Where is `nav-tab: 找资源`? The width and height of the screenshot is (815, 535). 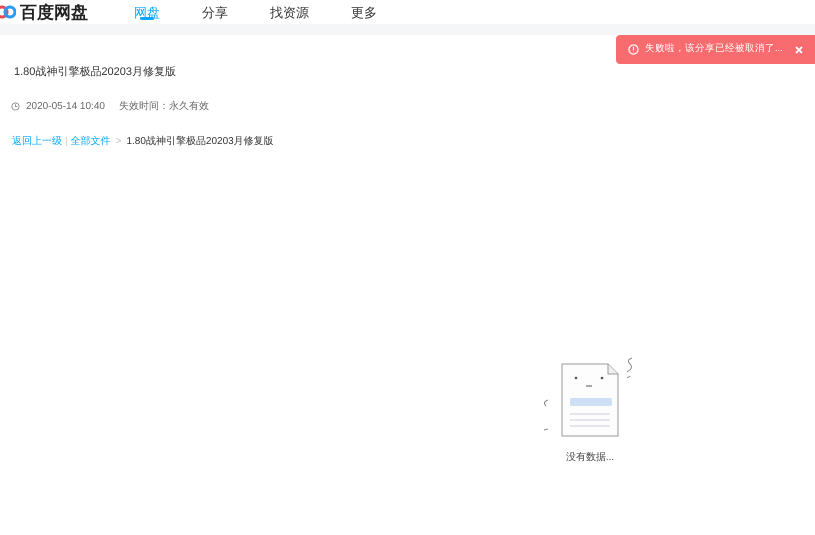 nav-tab: 找资源 is located at coordinates (289, 12).